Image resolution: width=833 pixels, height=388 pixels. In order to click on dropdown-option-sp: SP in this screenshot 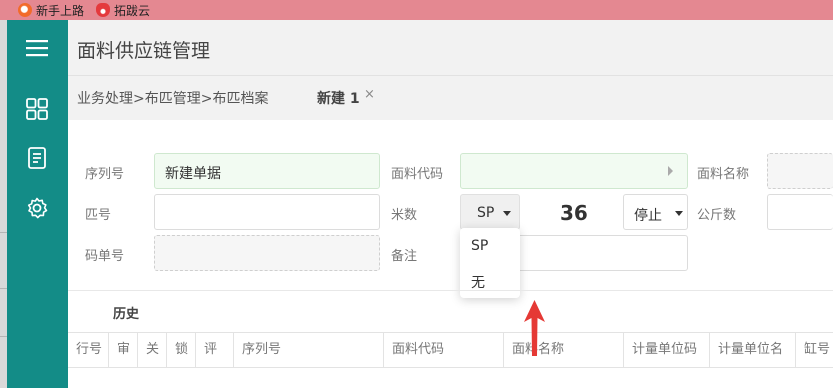, I will do `click(479, 246)`.